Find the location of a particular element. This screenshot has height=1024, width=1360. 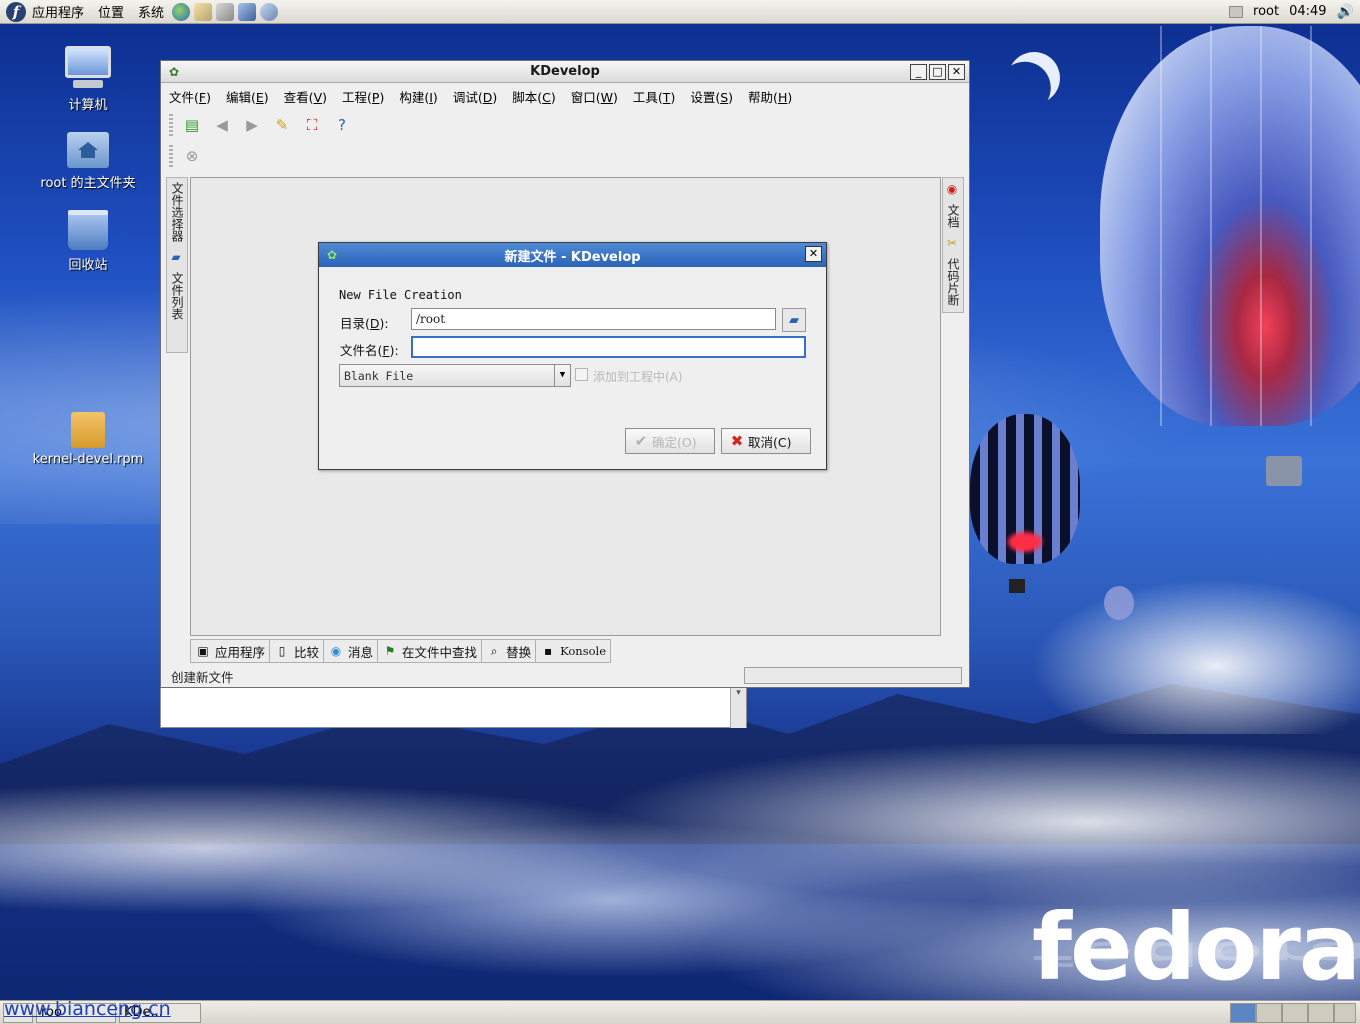

volume-icon: 🔊 is located at coordinates (1345, 12).